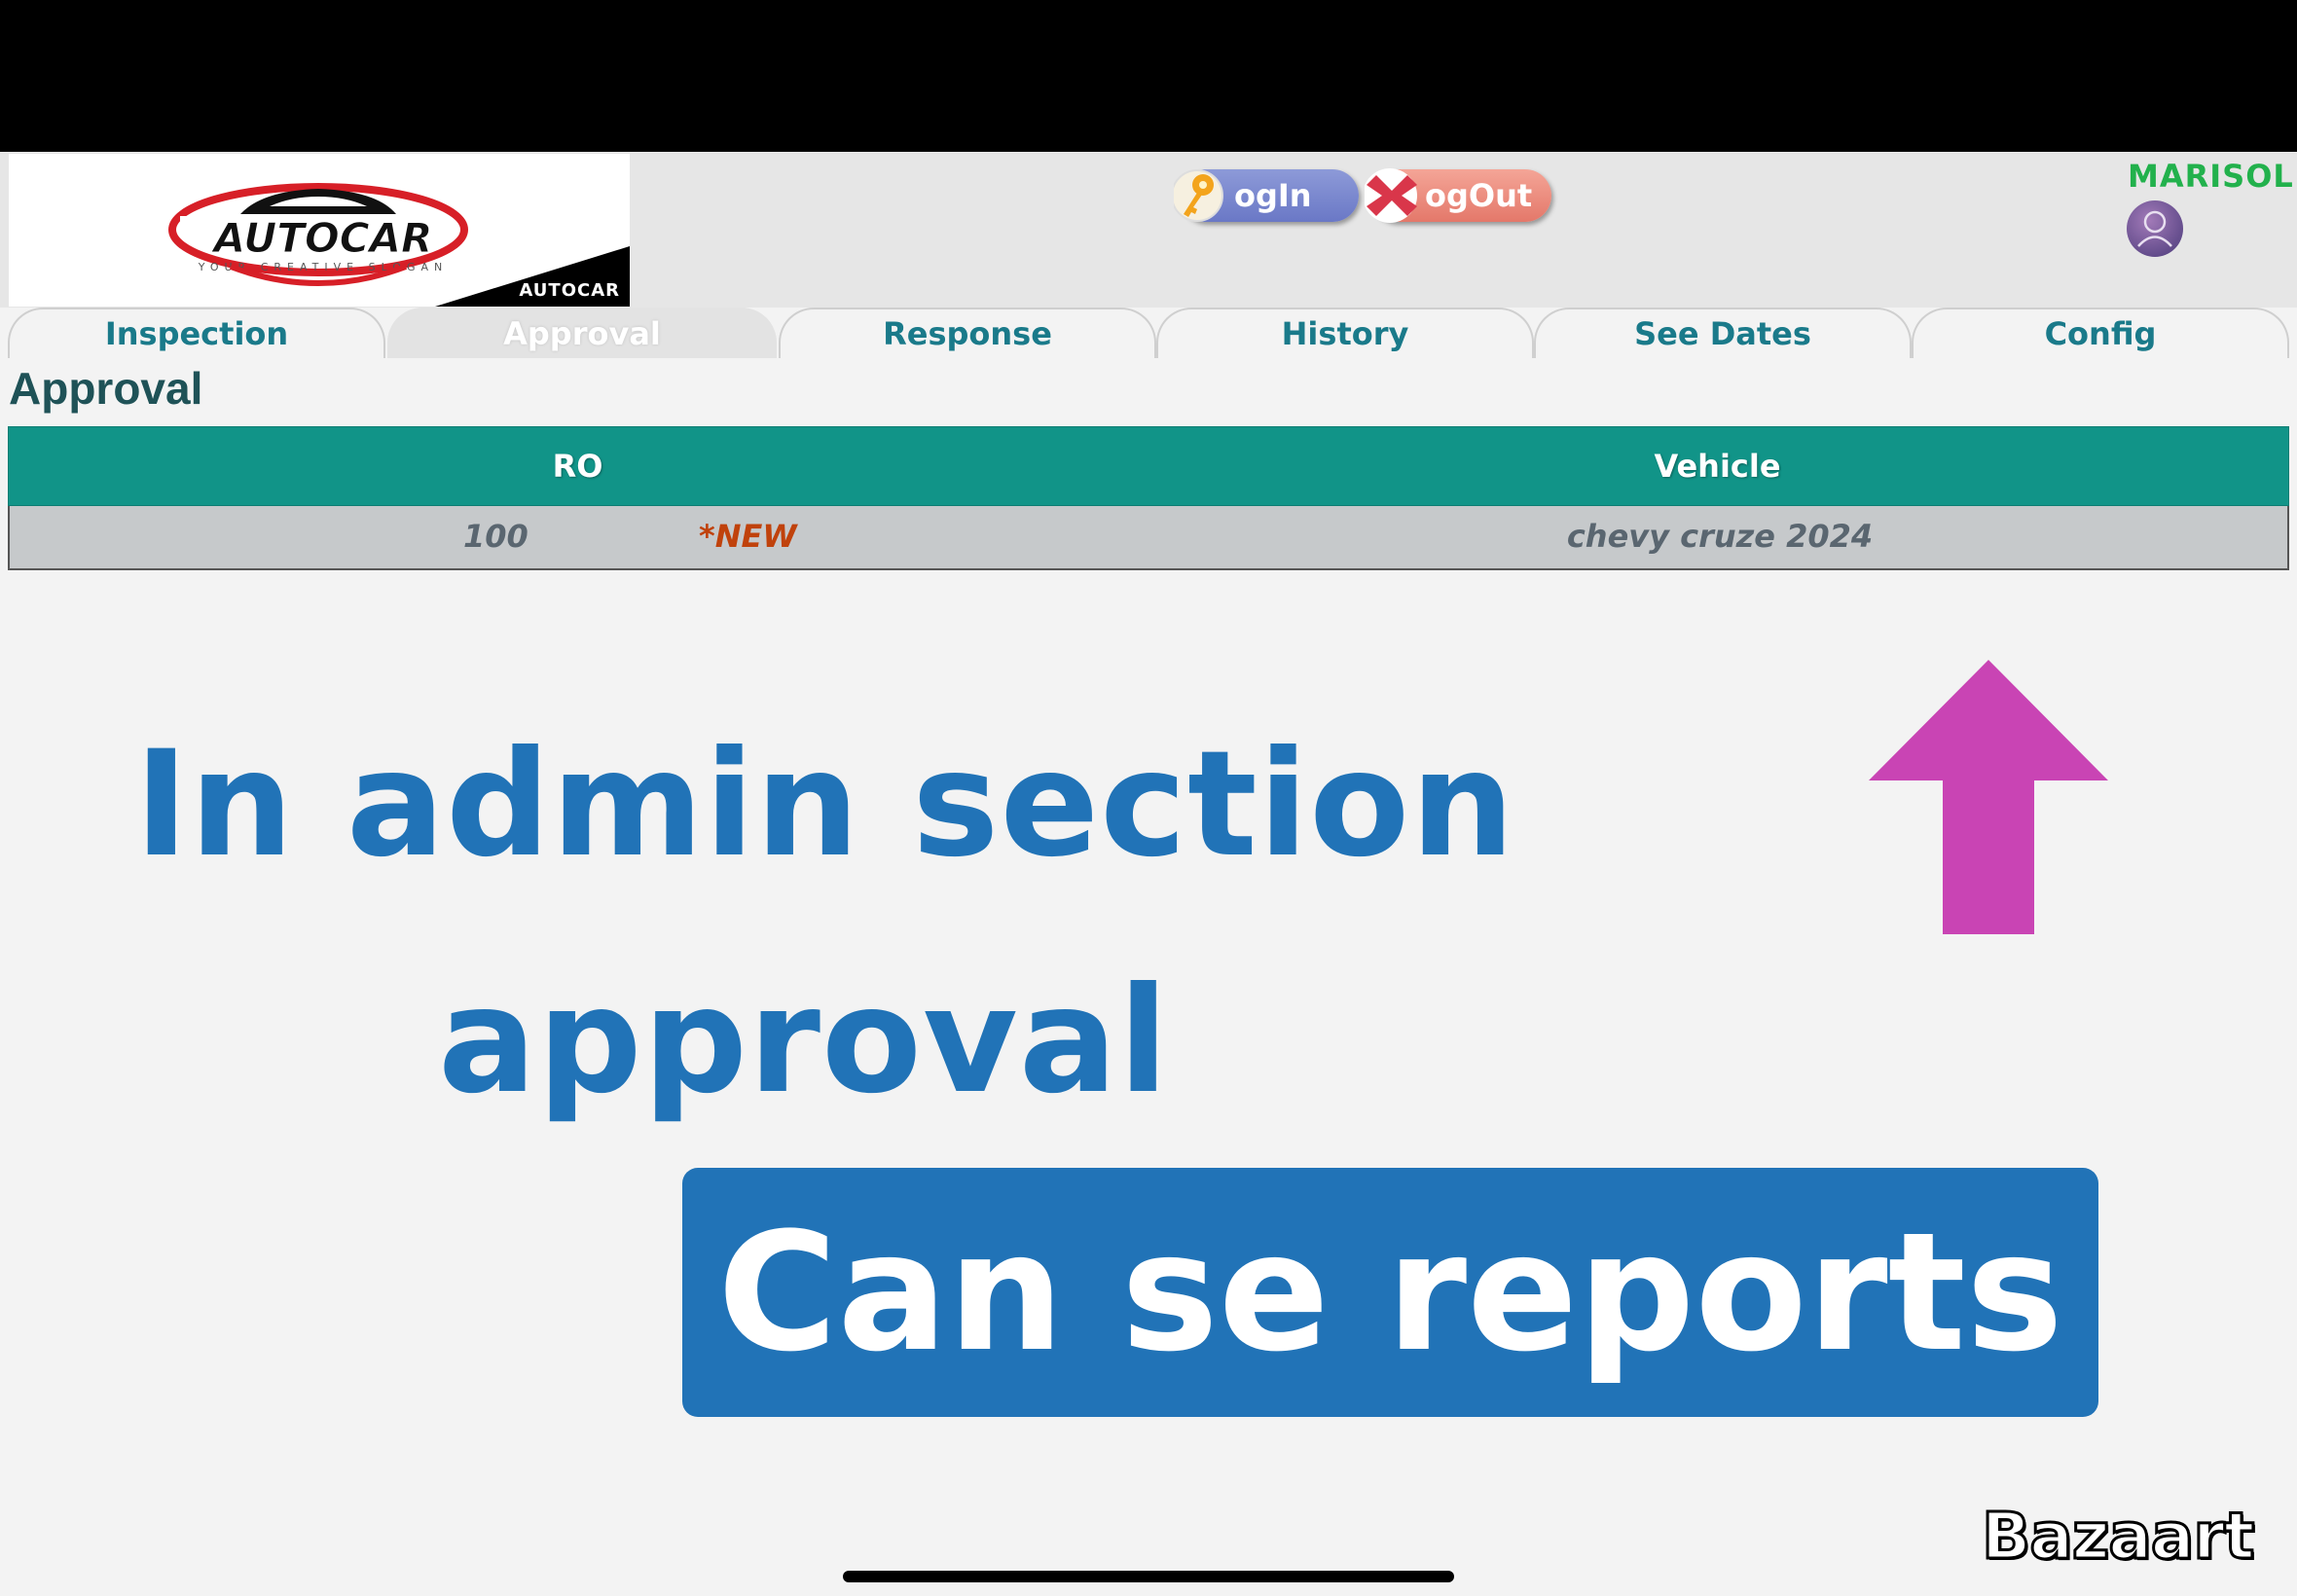 This screenshot has height=1596, width=2297. I want to click on page-title: Approval, so click(106, 388).